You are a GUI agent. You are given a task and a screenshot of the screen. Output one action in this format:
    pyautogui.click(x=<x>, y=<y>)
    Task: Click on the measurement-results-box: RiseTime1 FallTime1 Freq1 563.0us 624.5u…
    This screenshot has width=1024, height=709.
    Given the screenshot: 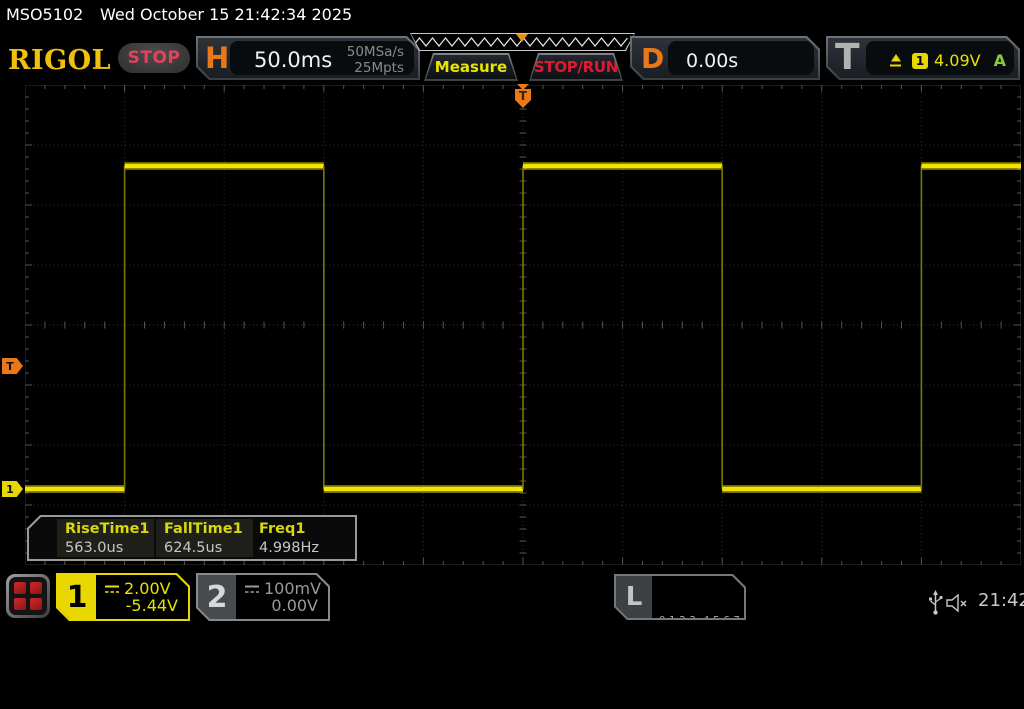 What is the action you would take?
    pyautogui.click(x=192, y=538)
    